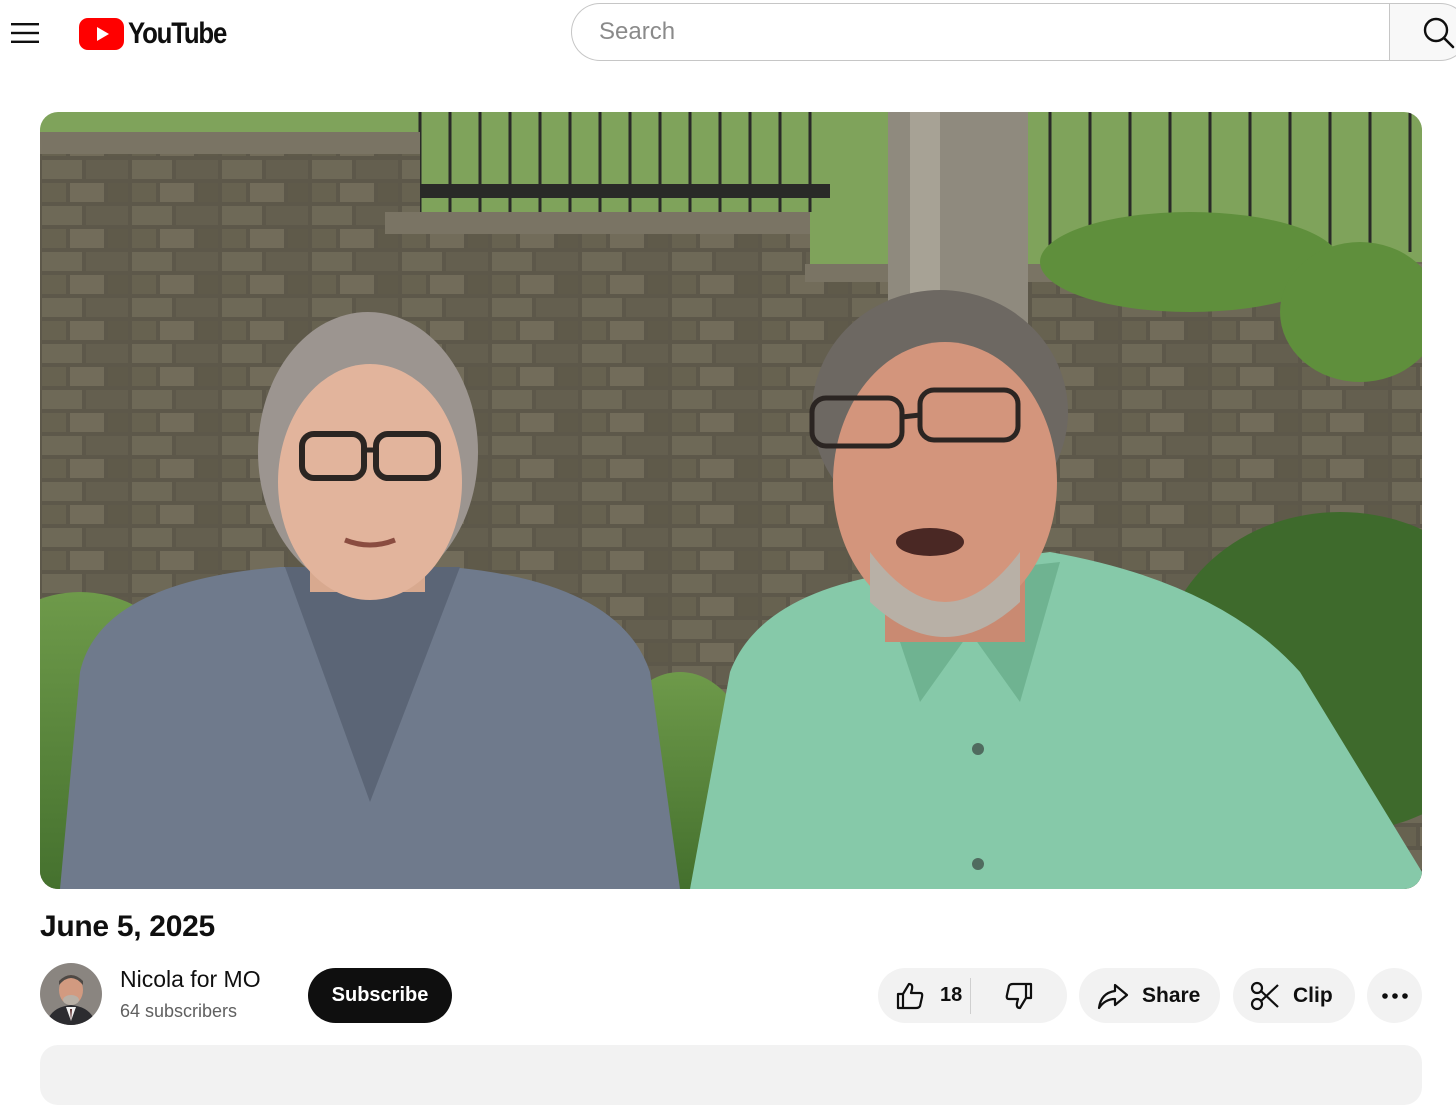  I want to click on guide-menu-button, so click(25, 33).